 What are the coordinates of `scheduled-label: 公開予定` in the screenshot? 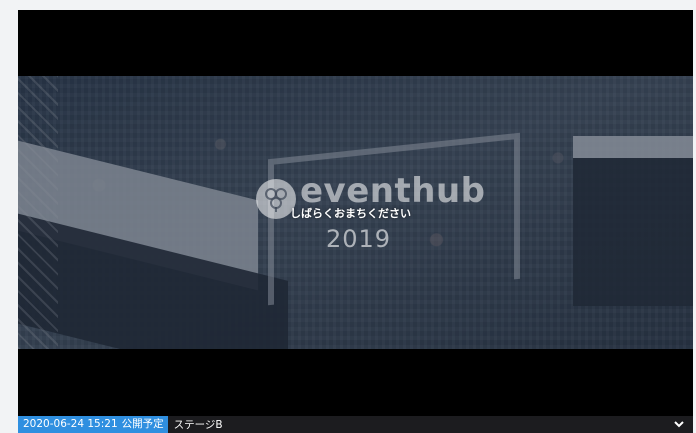 It's located at (142, 424).